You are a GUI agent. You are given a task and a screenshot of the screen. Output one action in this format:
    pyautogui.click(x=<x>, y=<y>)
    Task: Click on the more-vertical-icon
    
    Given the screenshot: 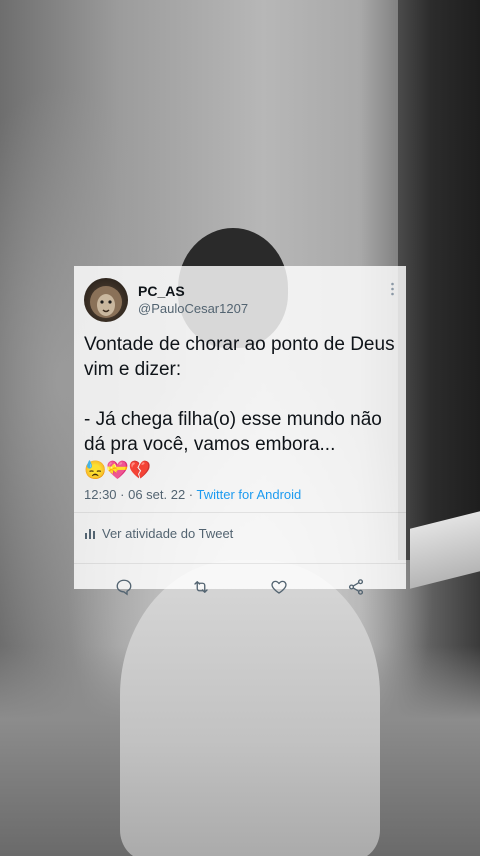 What is the action you would take?
    pyautogui.click(x=392, y=289)
    